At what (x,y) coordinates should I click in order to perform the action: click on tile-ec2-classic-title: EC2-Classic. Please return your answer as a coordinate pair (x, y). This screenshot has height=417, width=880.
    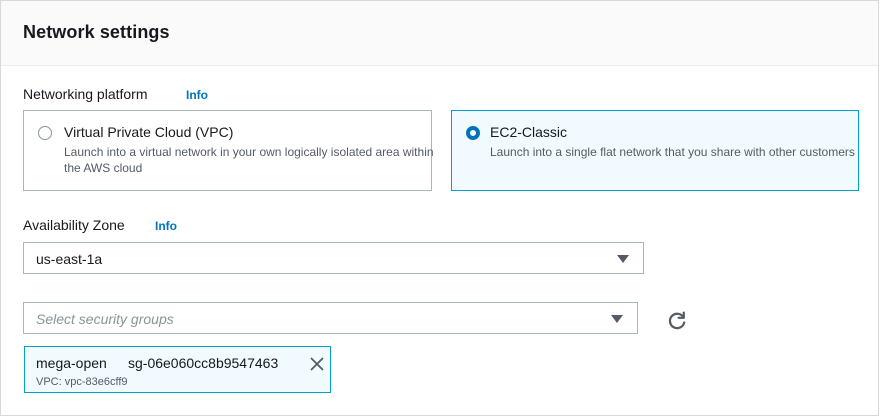
    Looking at the image, I should click on (529, 132).